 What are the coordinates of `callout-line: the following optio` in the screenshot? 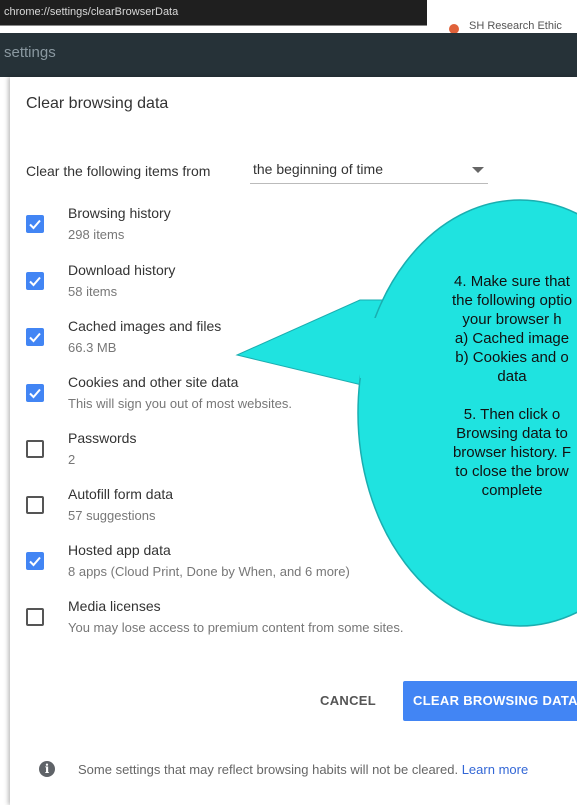 It's located at (512, 300).